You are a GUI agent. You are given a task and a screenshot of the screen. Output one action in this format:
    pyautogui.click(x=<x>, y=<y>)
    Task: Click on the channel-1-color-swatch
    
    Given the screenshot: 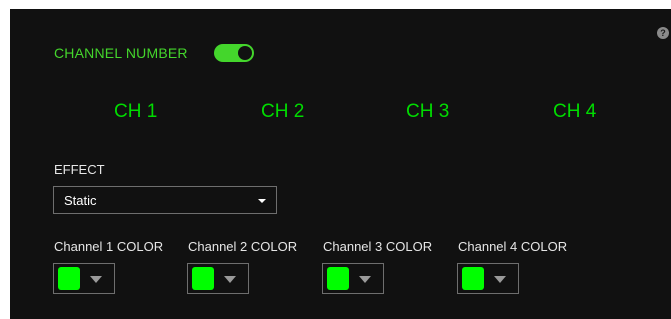 What is the action you would take?
    pyautogui.click(x=69, y=278)
    